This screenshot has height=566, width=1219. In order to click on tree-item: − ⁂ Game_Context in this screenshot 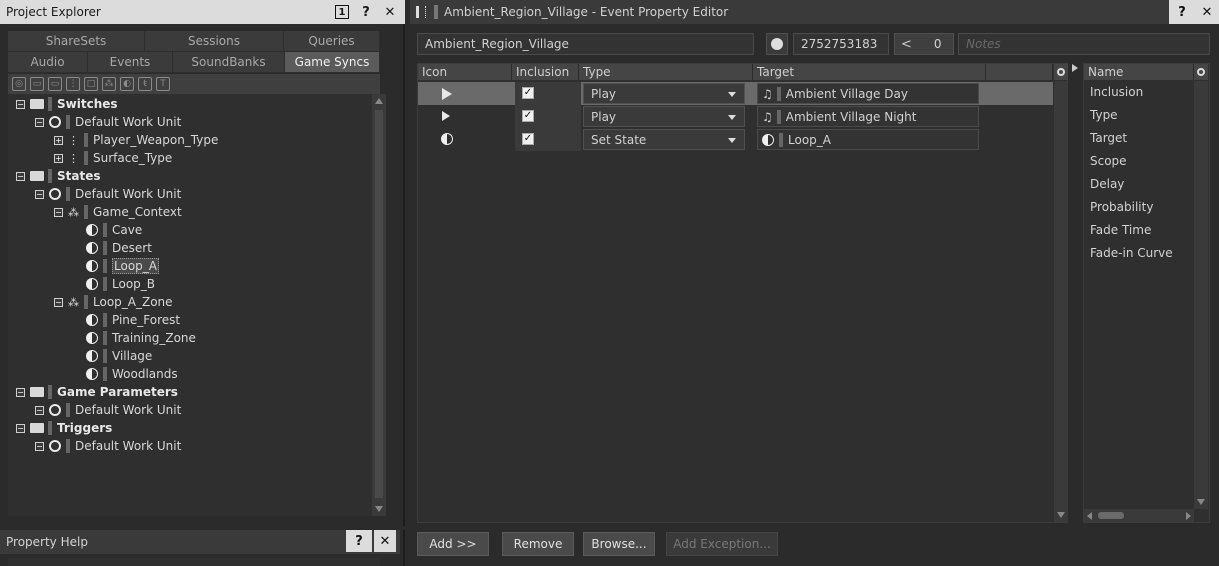, I will do `click(118, 212)`.